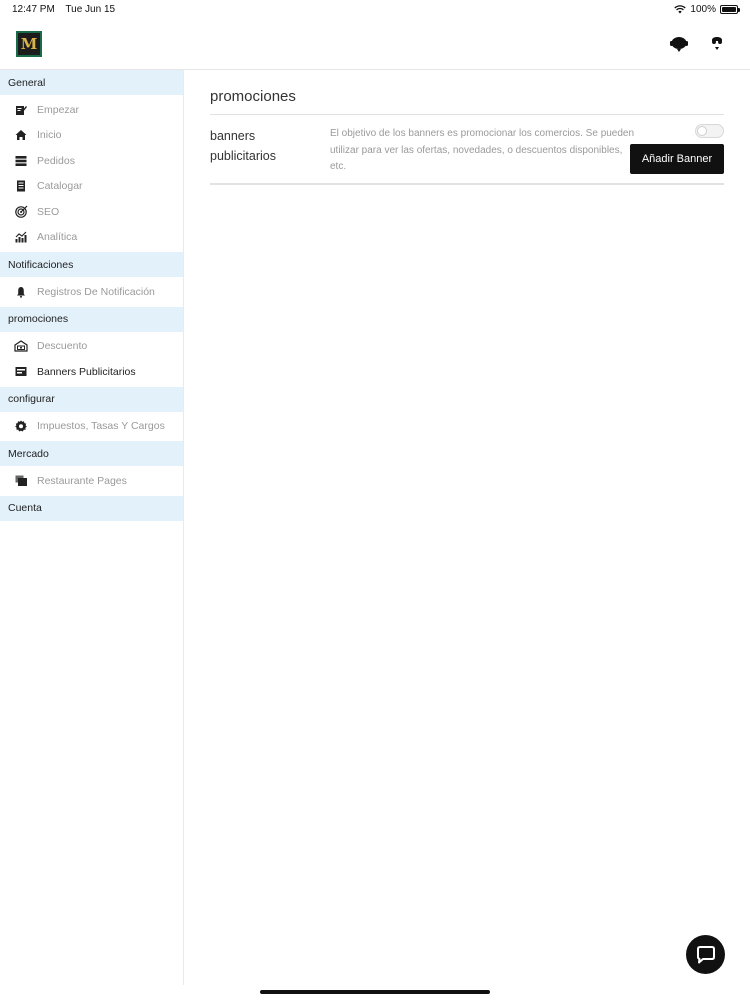  What do you see at coordinates (86, 371) in the screenshot?
I see `sidebar-item-label: Banners Publicitarios` at bounding box center [86, 371].